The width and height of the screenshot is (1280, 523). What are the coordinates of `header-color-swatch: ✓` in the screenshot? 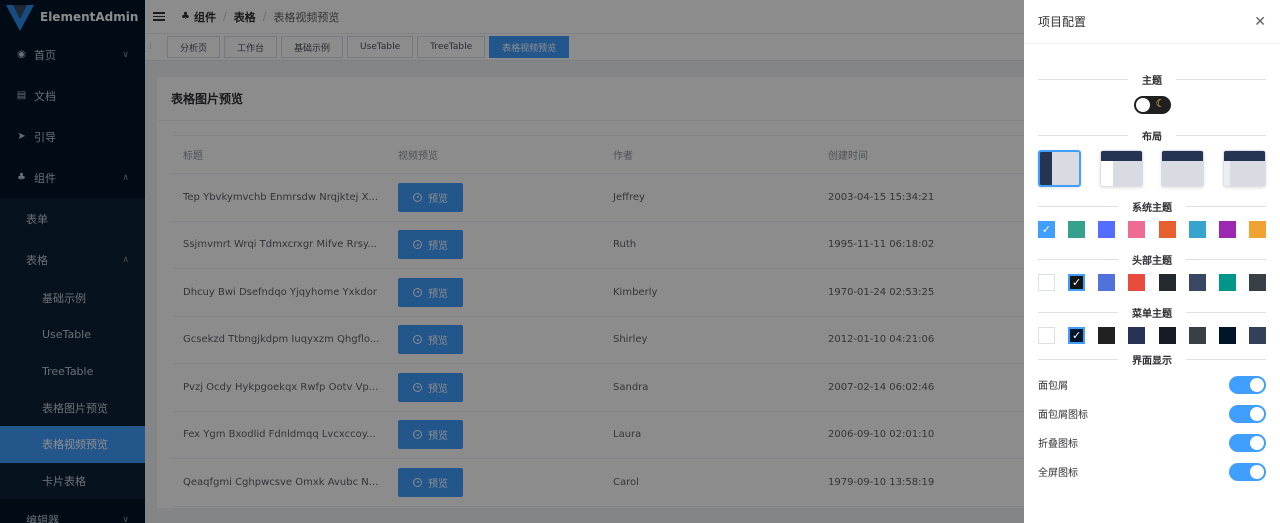 It's located at (1077, 282).